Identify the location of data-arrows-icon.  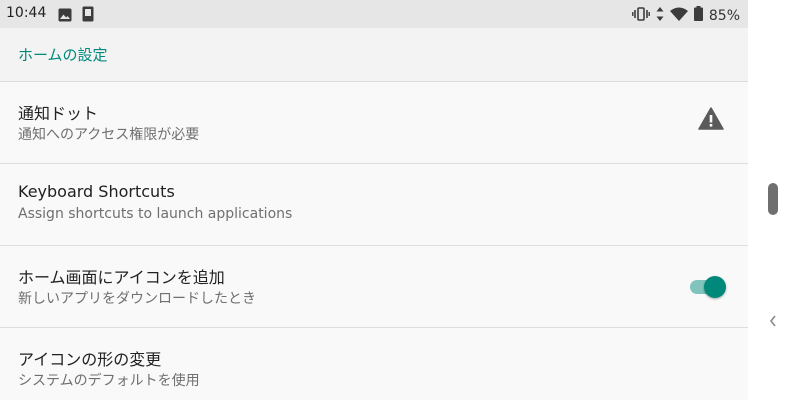
(660, 15).